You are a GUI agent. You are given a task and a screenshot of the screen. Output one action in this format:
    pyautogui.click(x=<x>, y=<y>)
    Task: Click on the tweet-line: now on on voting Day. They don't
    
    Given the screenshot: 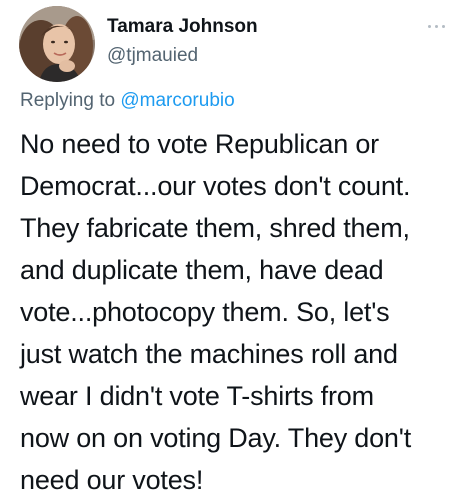 What is the action you would take?
    pyautogui.click(x=216, y=438)
    